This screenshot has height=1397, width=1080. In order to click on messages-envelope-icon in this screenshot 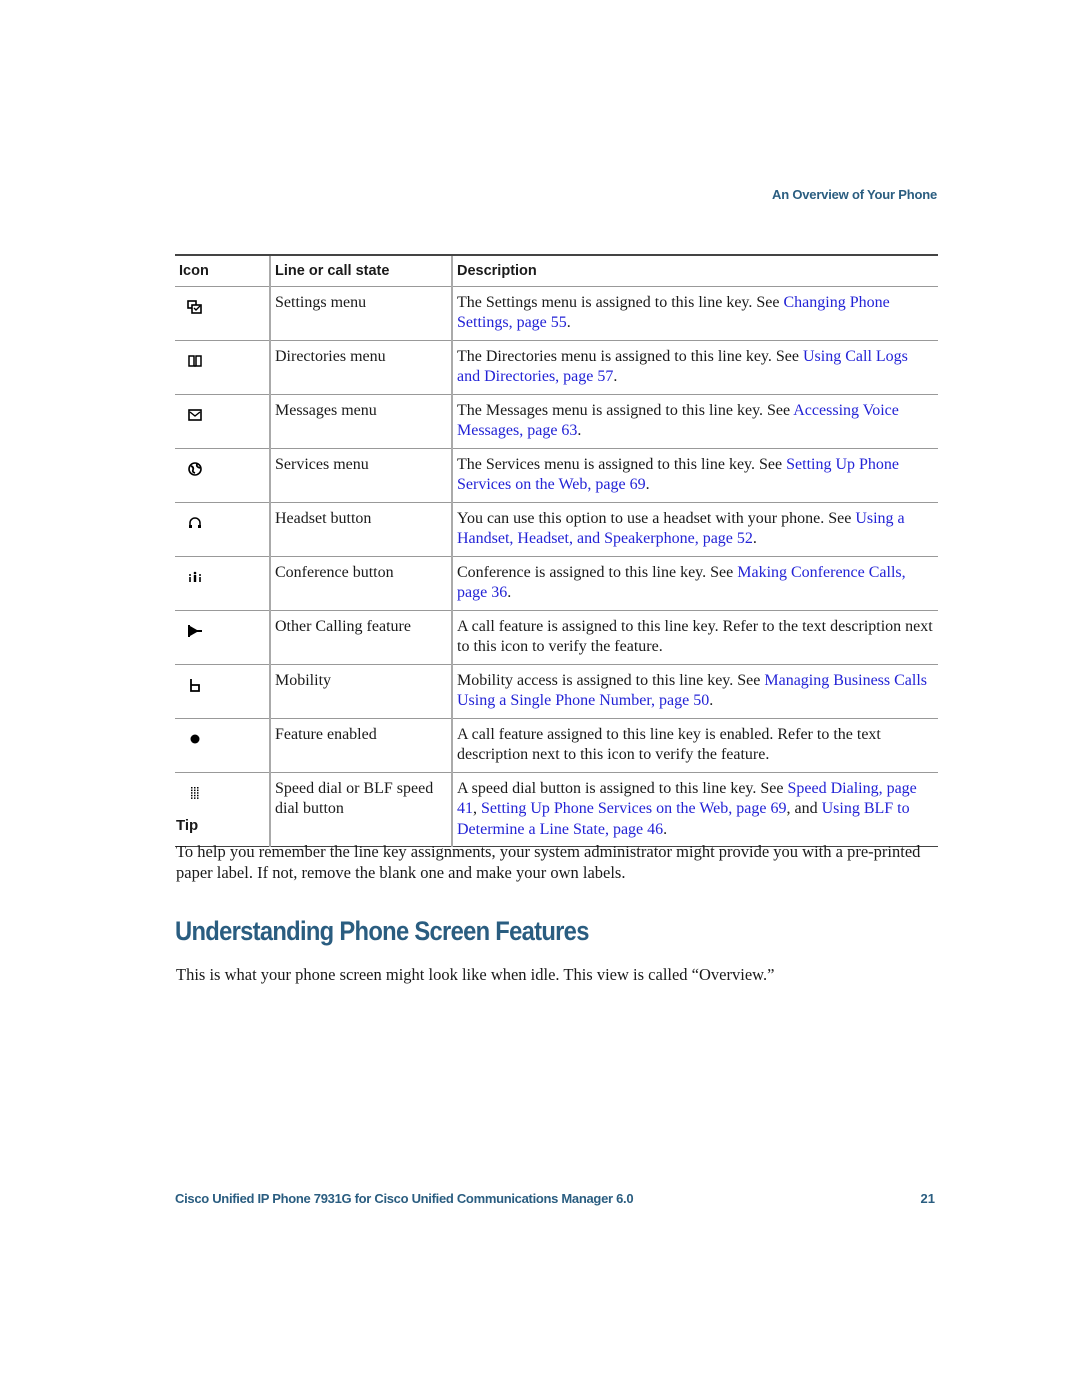, I will do `click(195, 415)`.